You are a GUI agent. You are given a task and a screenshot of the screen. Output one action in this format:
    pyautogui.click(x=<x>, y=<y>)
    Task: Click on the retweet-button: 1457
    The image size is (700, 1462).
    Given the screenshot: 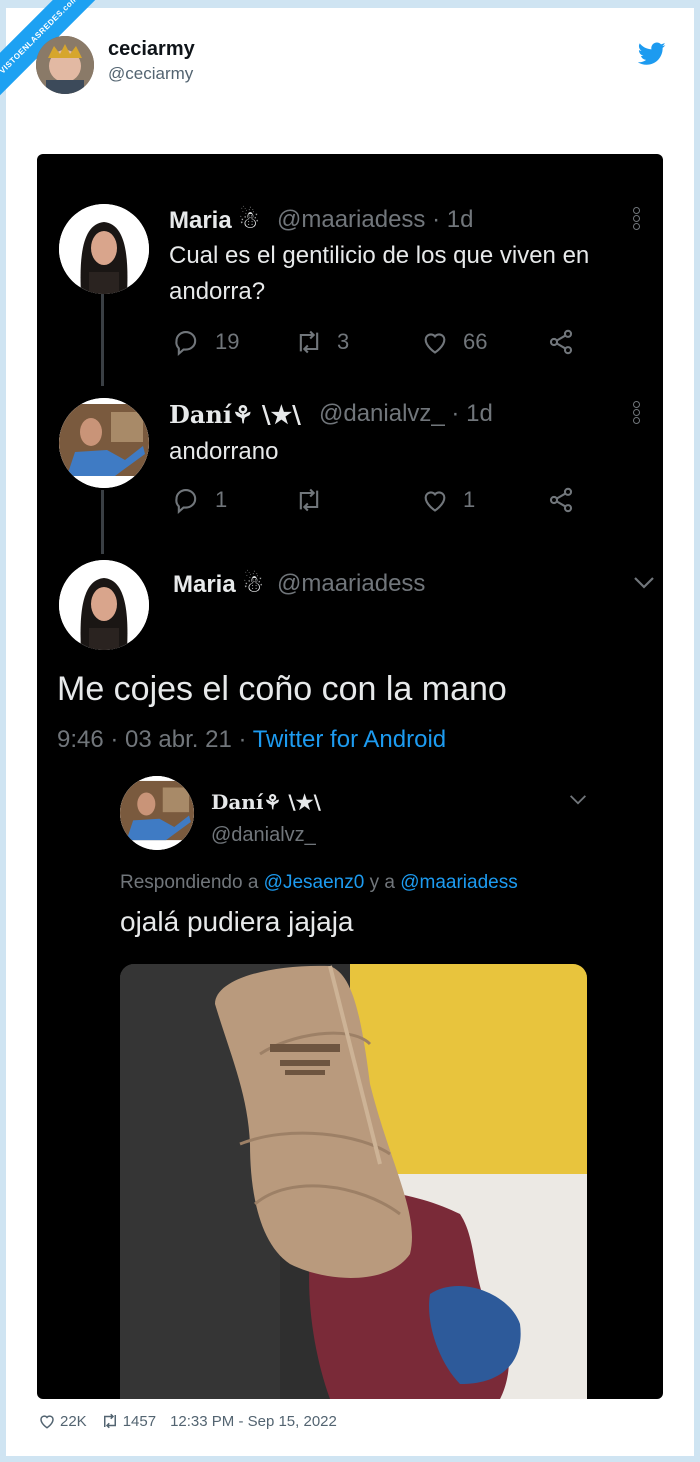 What is the action you would take?
    pyautogui.click(x=128, y=1421)
    